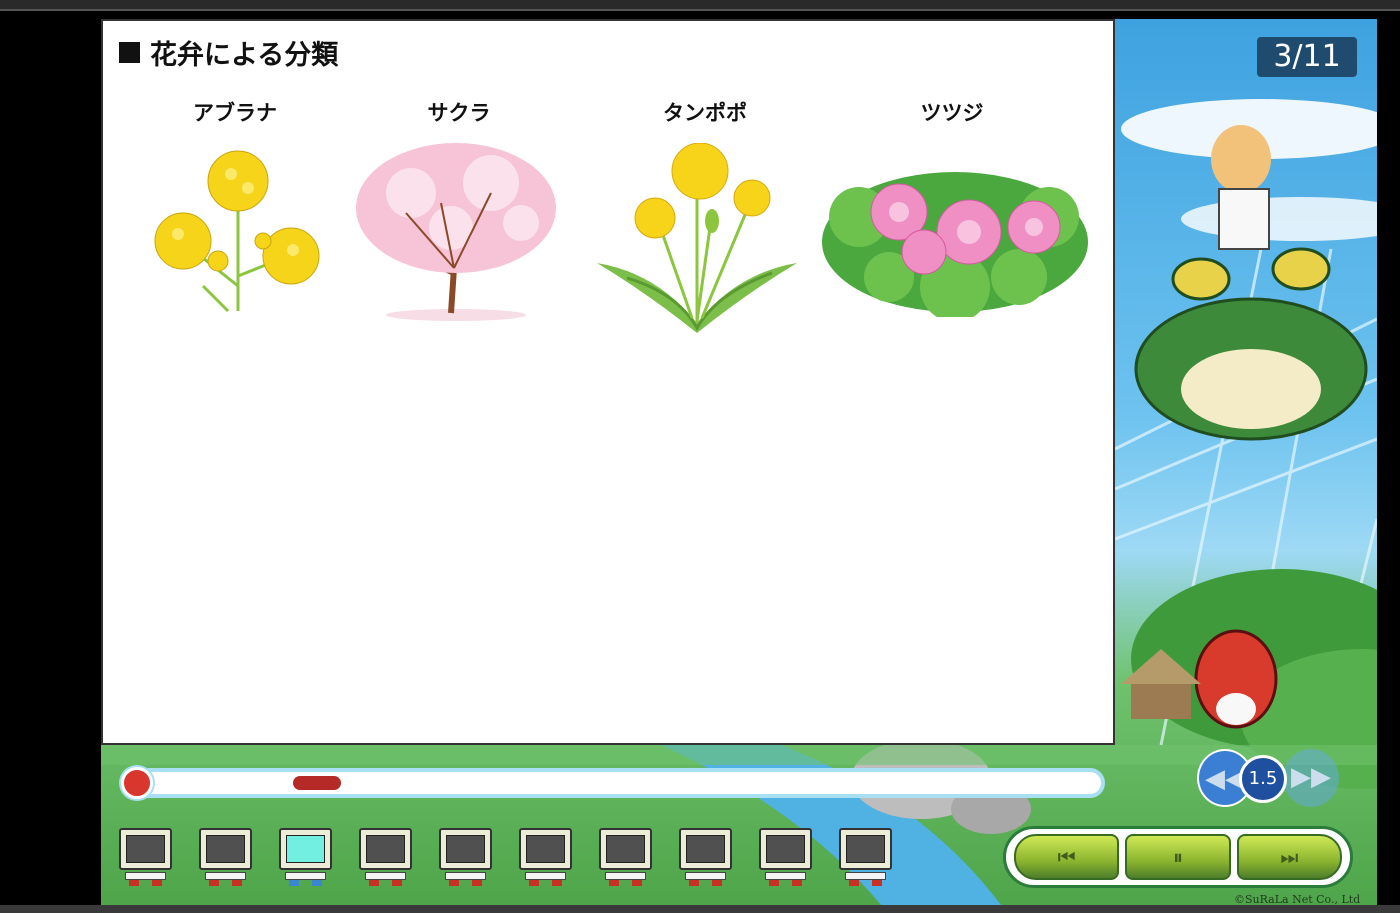 Image resolution: width=1400 pixels, height=913 pixels. Describe the element at coordinates (1297, 899) in the screenshot. I see `copyright-text: ©SuRaLa Net Co., Ltd` at that location.